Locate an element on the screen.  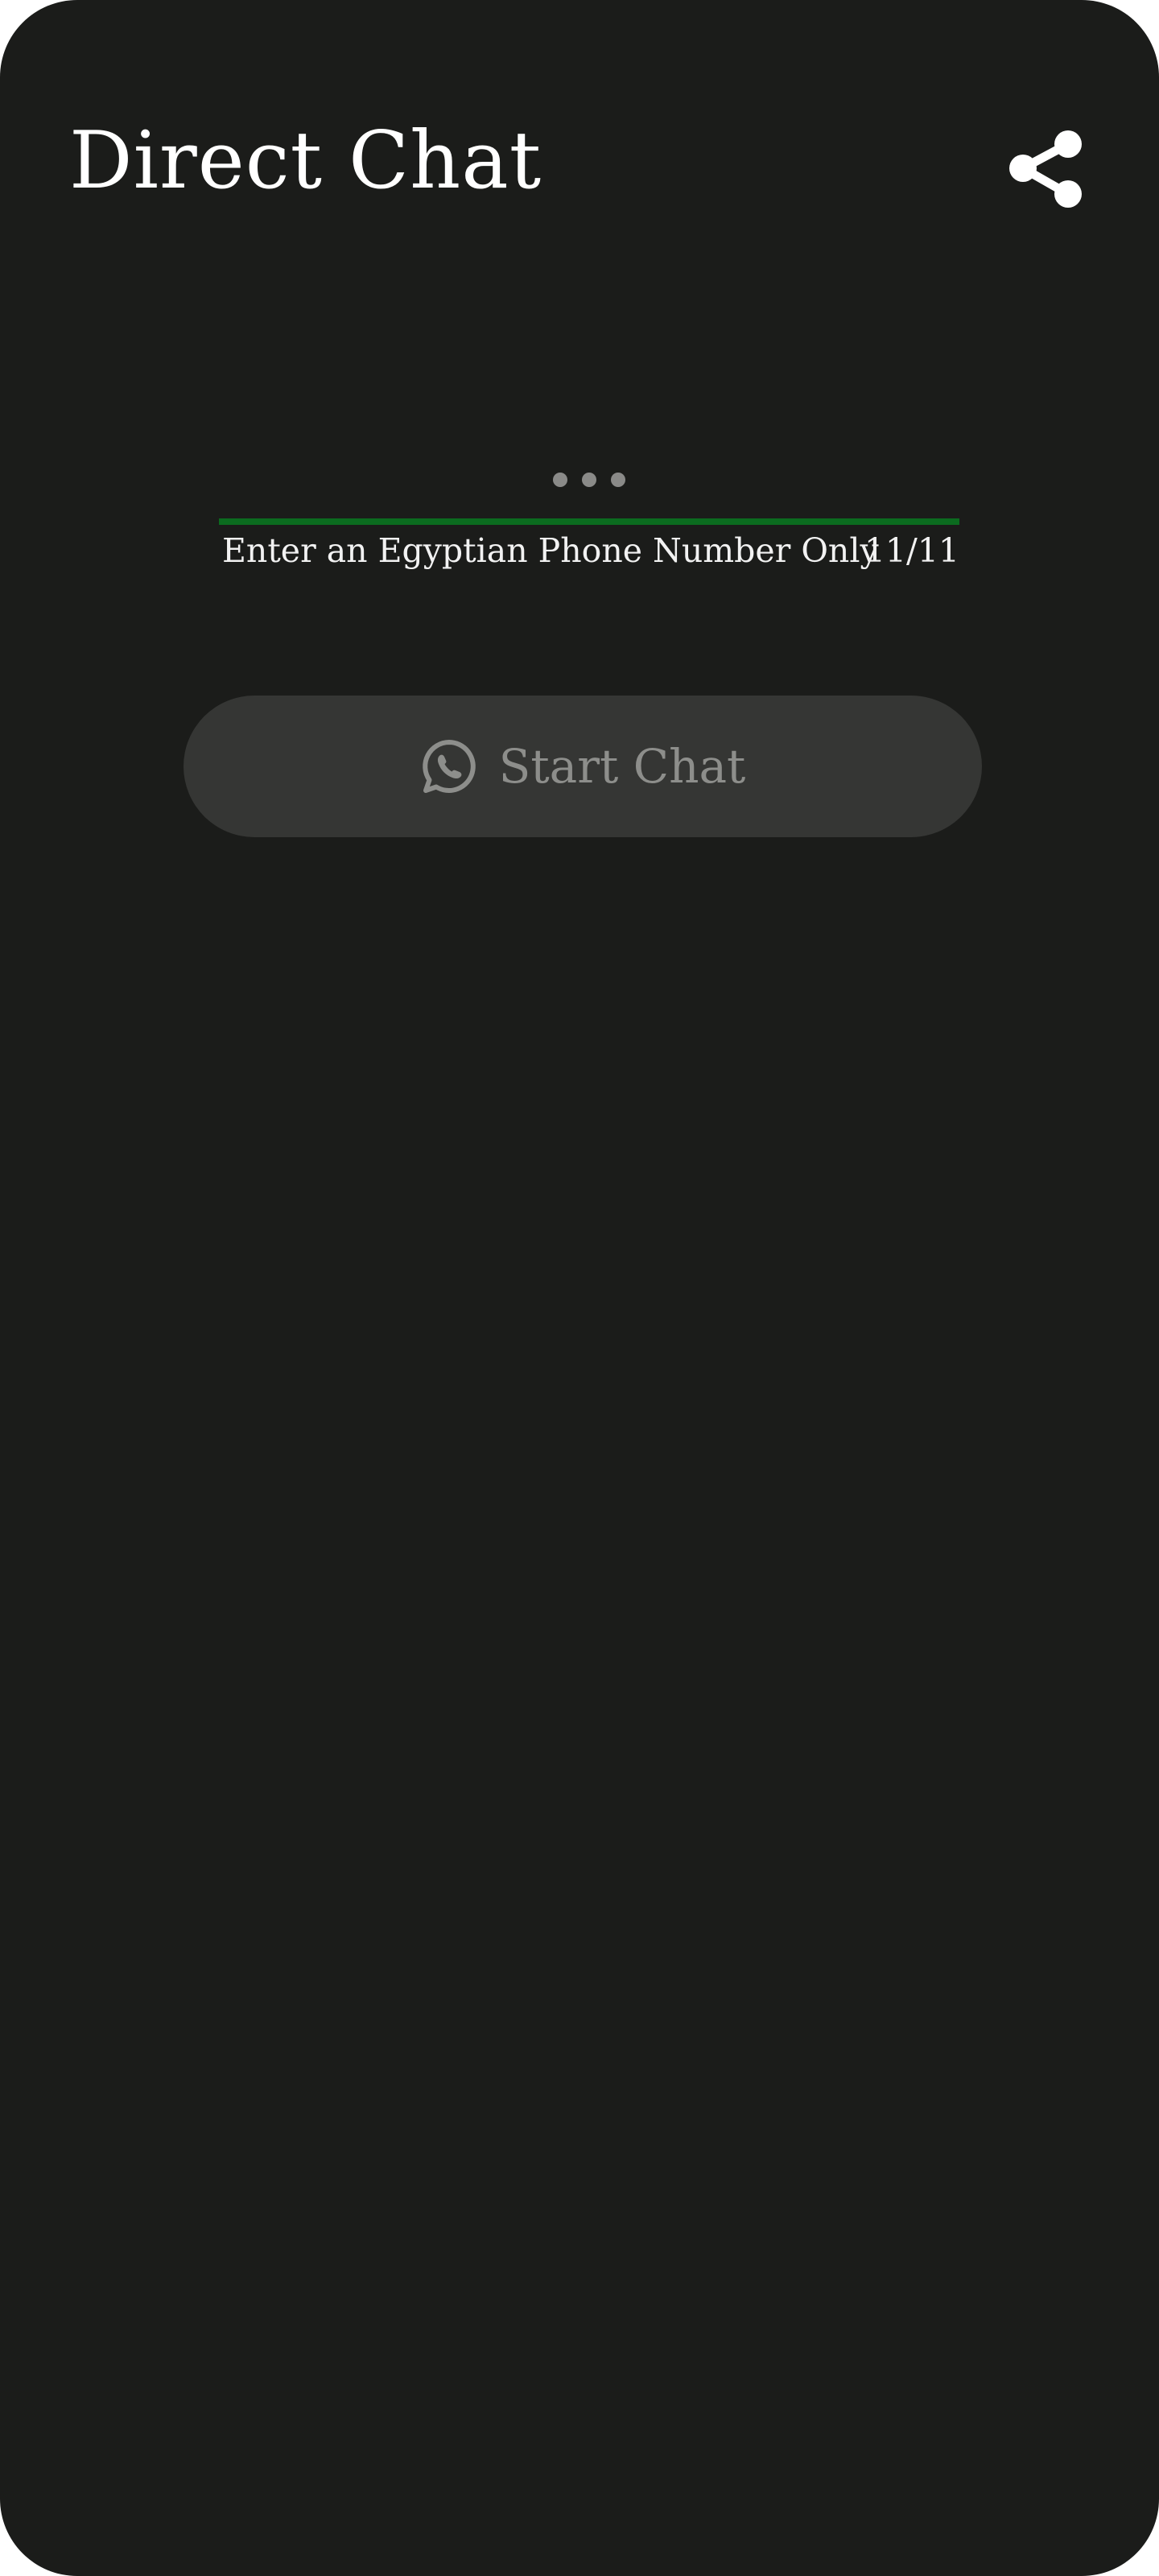
phone-number-field is located at coordinates (591, 480).